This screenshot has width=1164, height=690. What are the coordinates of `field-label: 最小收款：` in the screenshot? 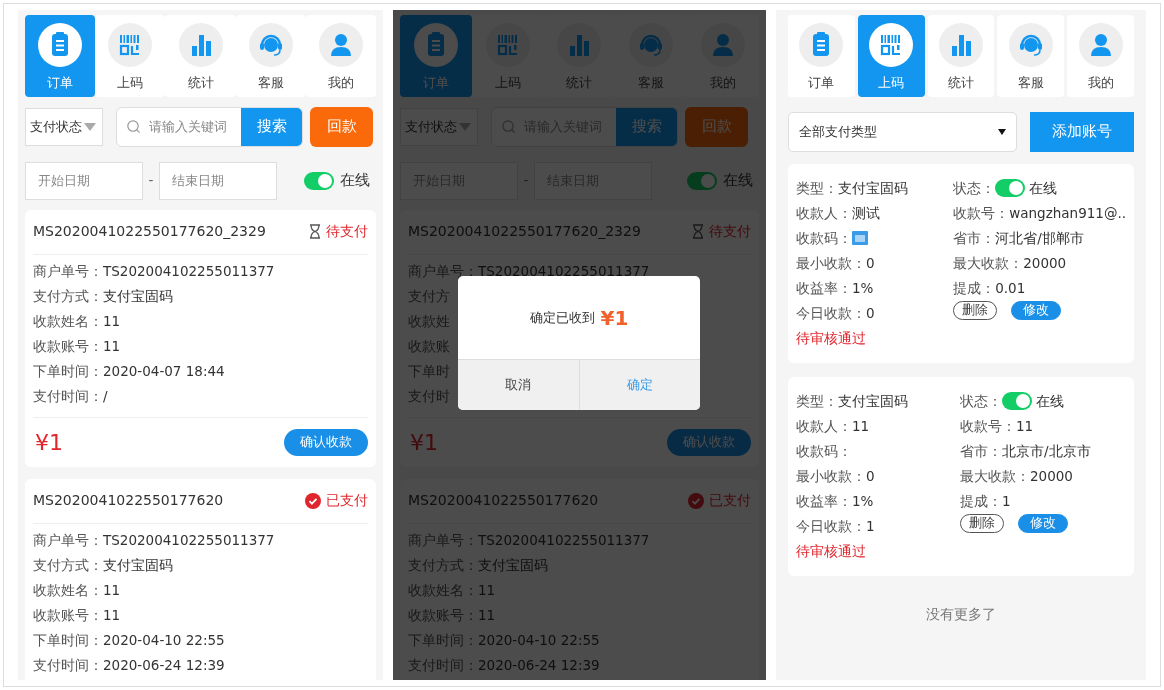 It's located at (831, 476).